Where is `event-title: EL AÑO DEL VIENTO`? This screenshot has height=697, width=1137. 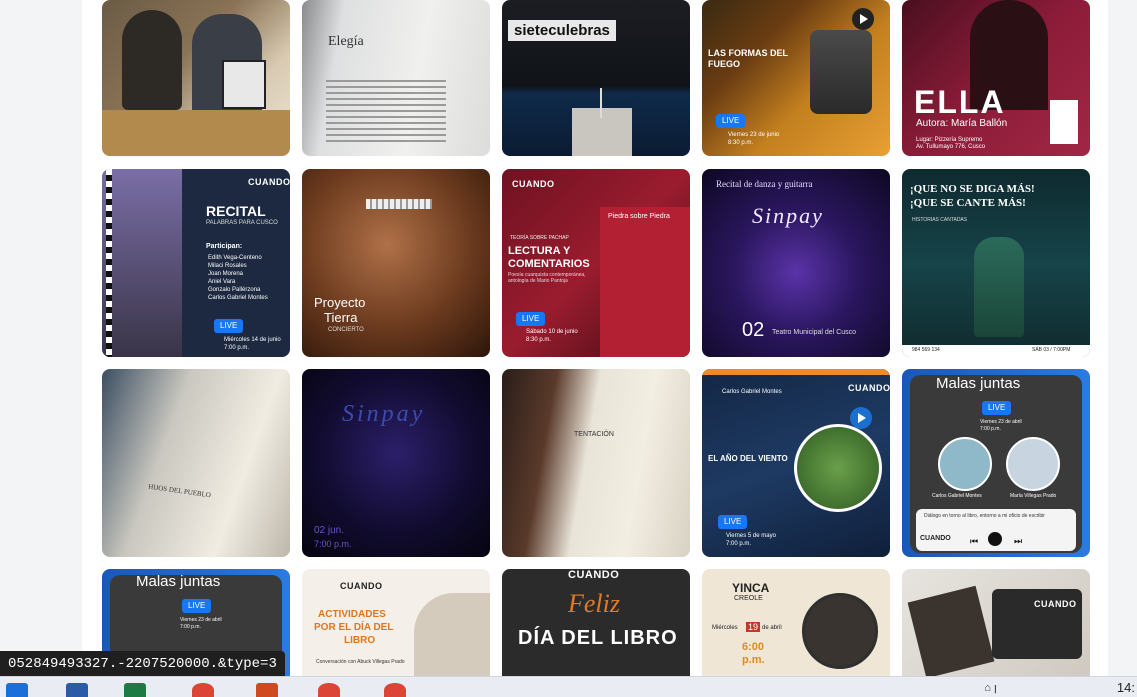
event-title: EL AÑO DEL VIENTO is located at coordinates (748, 458).